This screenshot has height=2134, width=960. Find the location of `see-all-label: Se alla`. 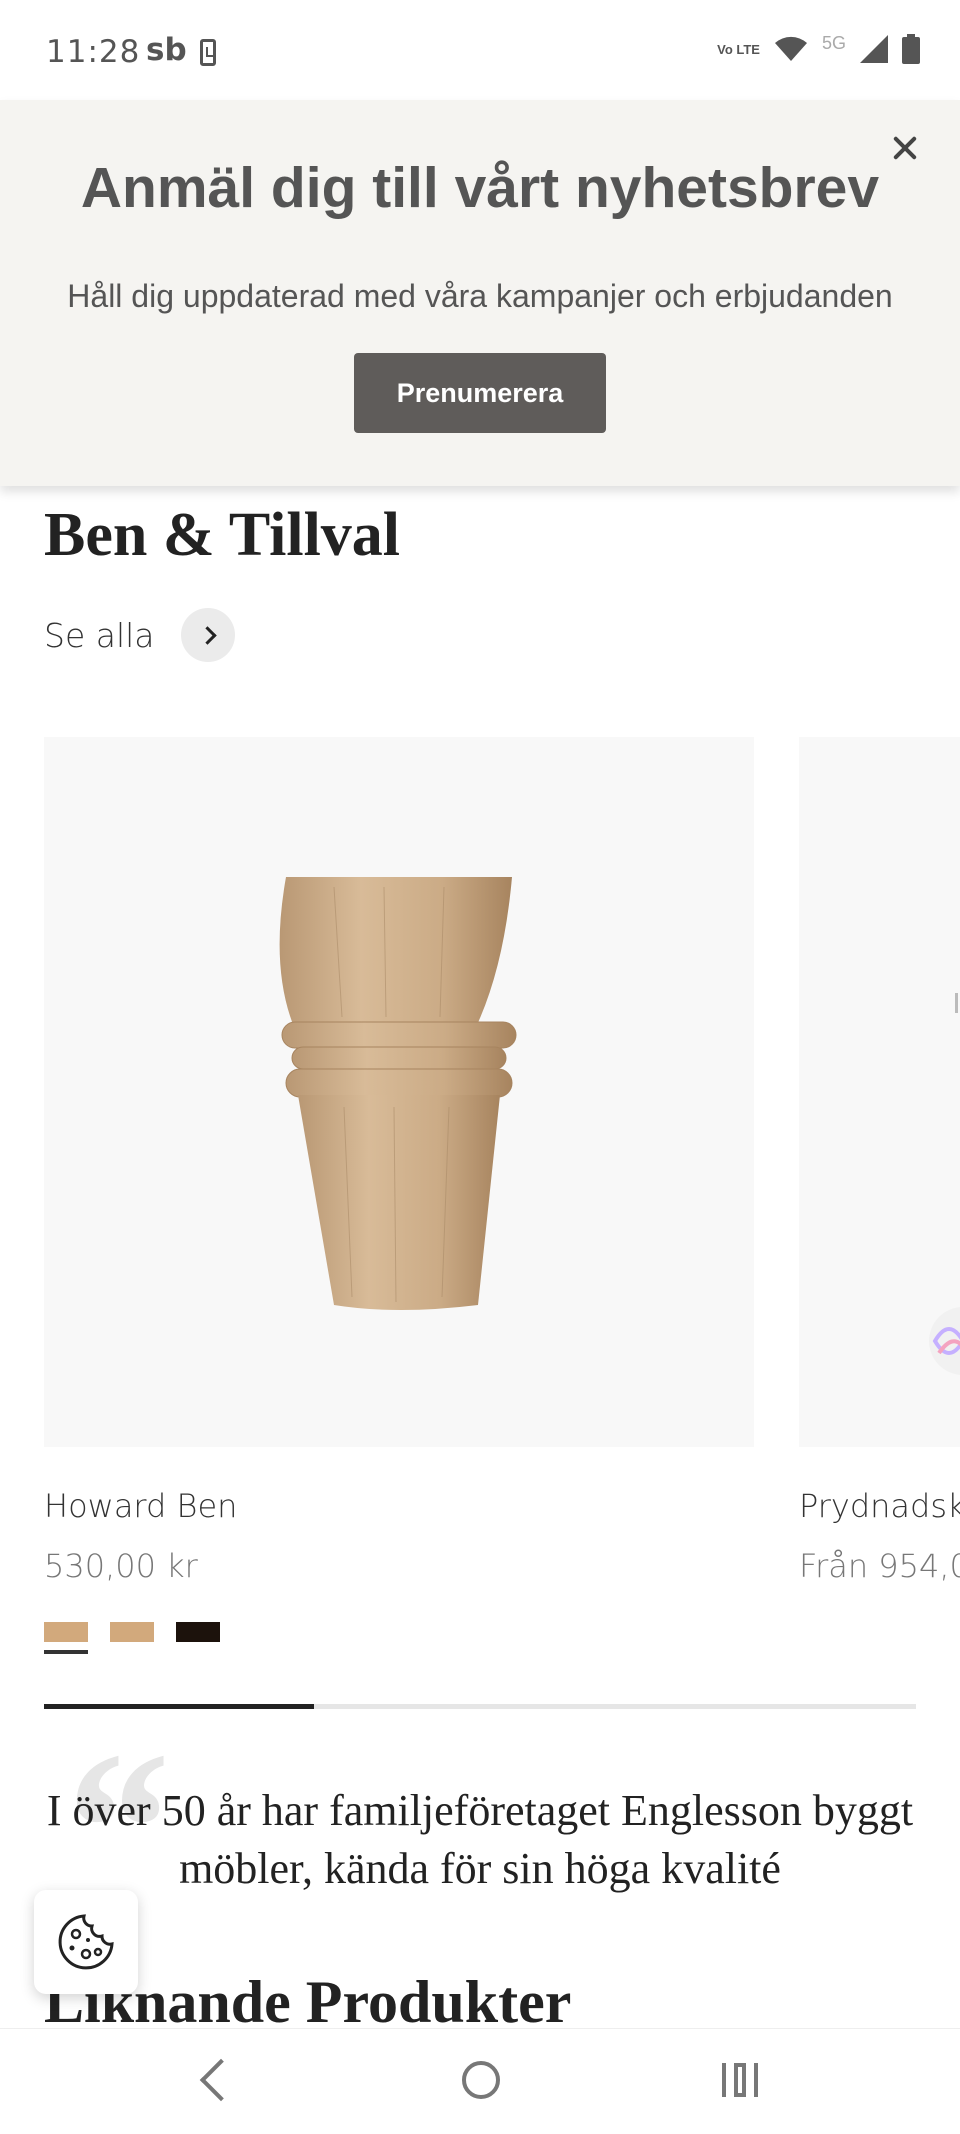

see-all-label: Se alla is located at coordinates (99, 635).